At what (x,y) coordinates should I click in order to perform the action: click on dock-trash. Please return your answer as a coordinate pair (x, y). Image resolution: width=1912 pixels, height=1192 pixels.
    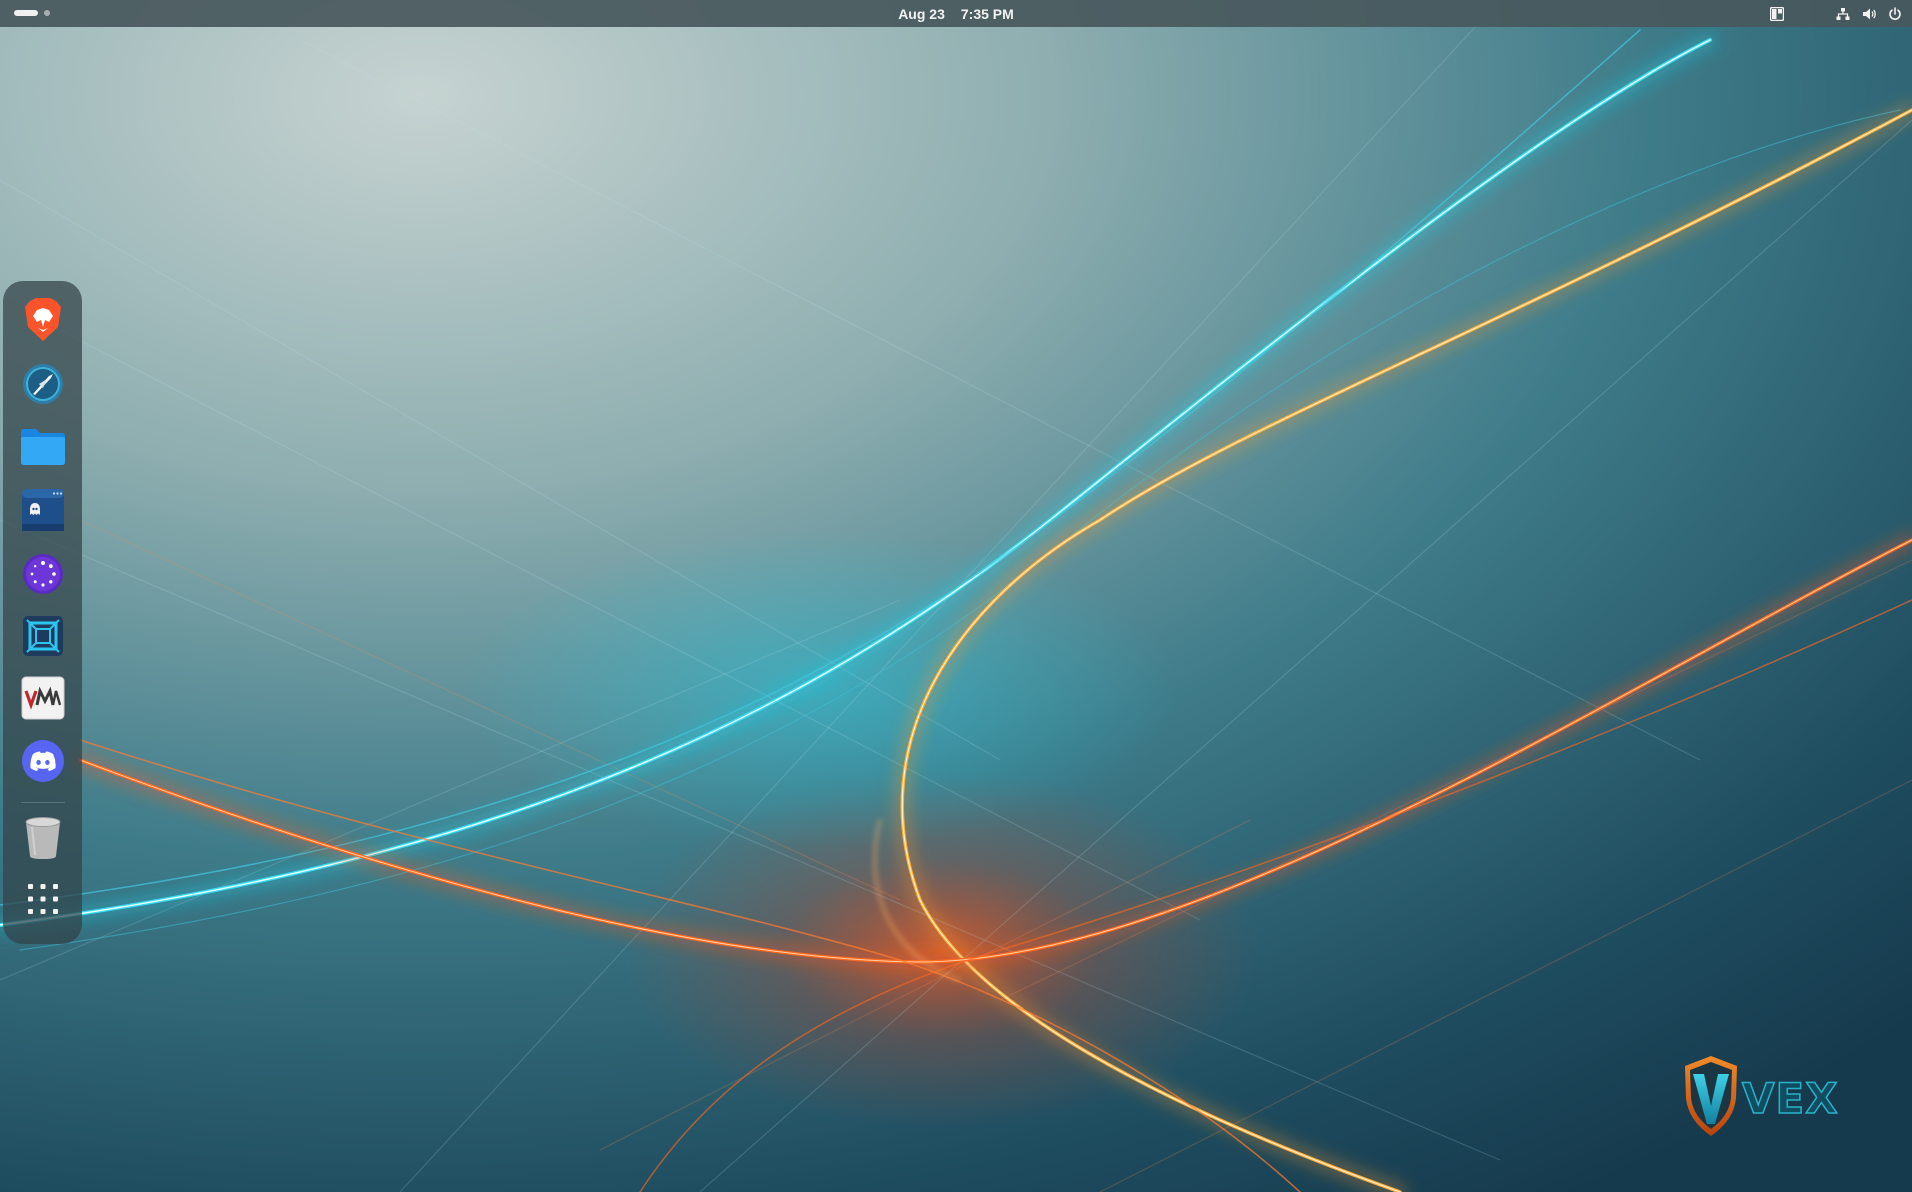
    Looking at the image, I should click on (43, 838).